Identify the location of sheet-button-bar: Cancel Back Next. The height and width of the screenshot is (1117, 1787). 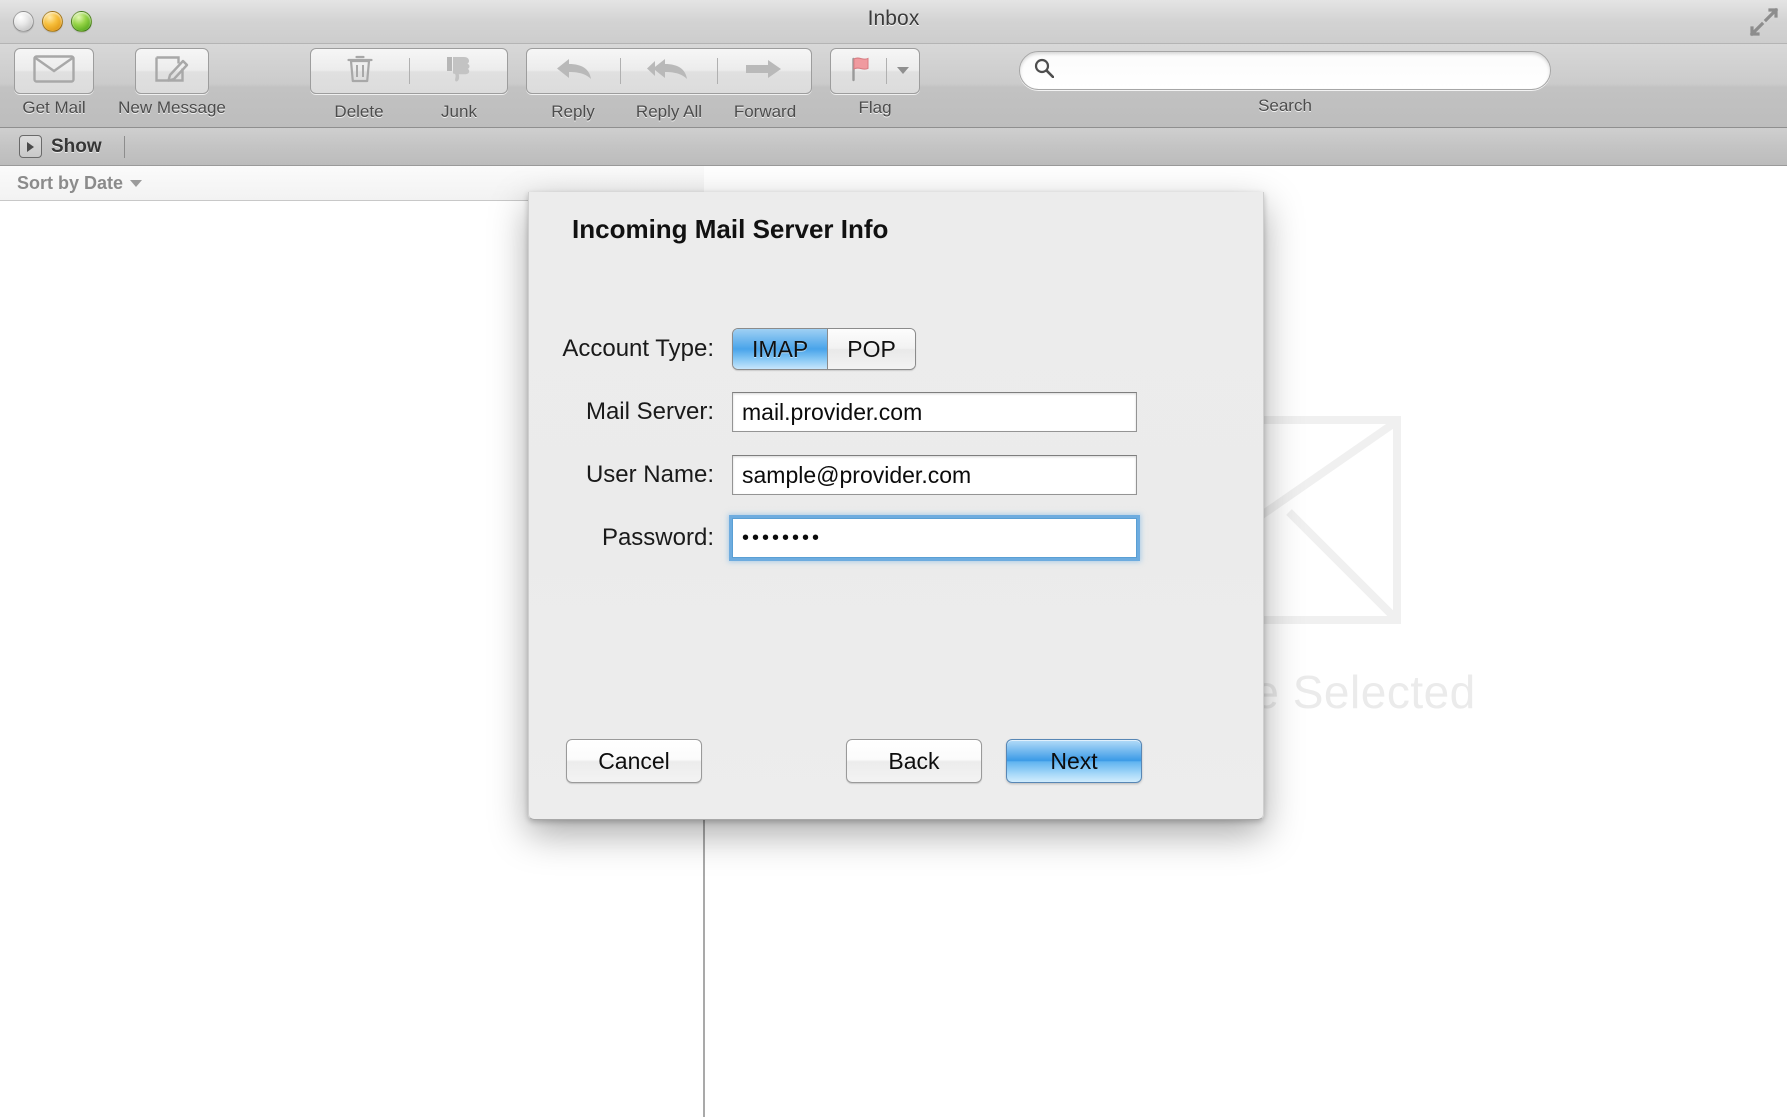
(897, 761).